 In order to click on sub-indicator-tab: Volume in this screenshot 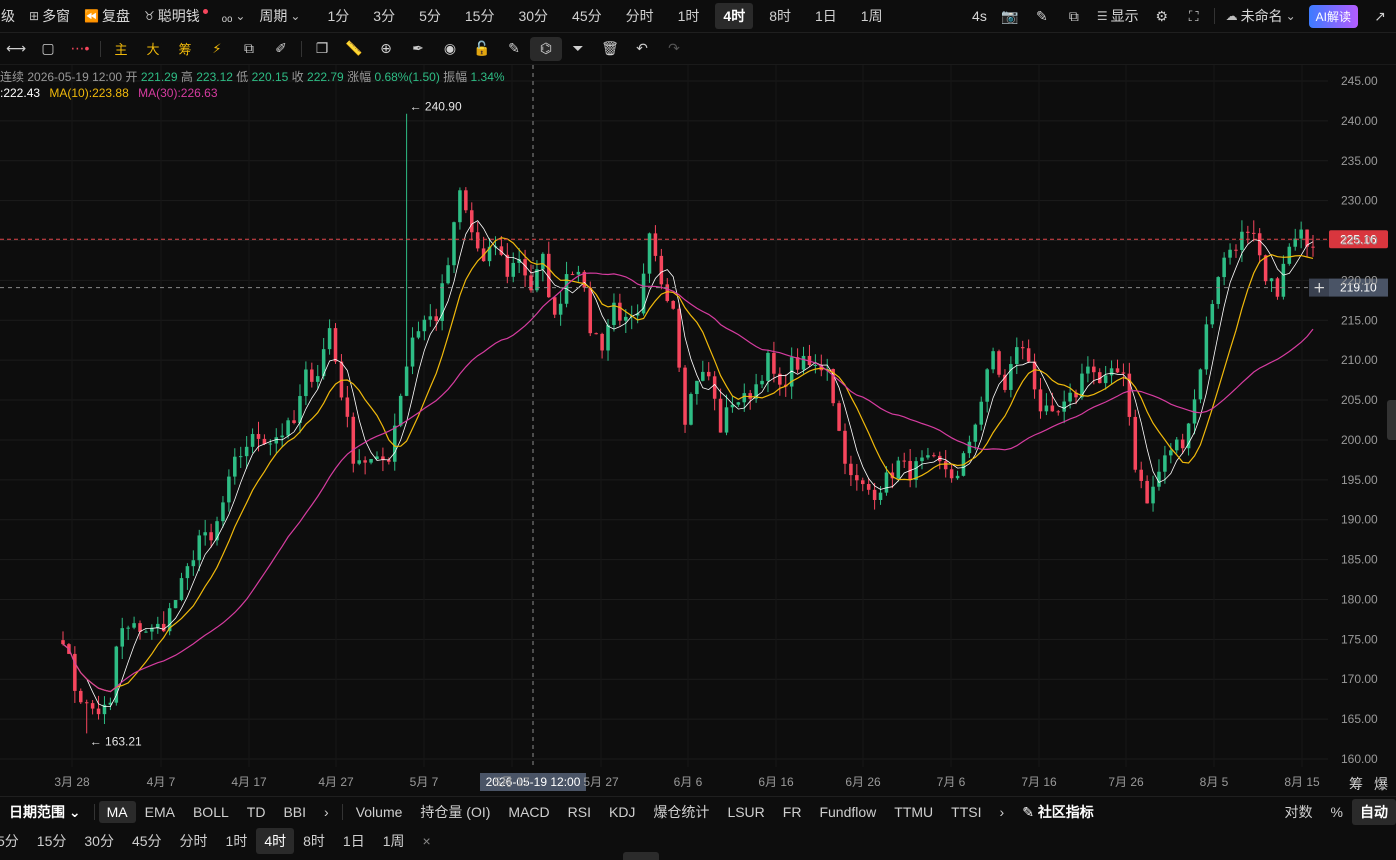, I will do `click(379, 812)`.